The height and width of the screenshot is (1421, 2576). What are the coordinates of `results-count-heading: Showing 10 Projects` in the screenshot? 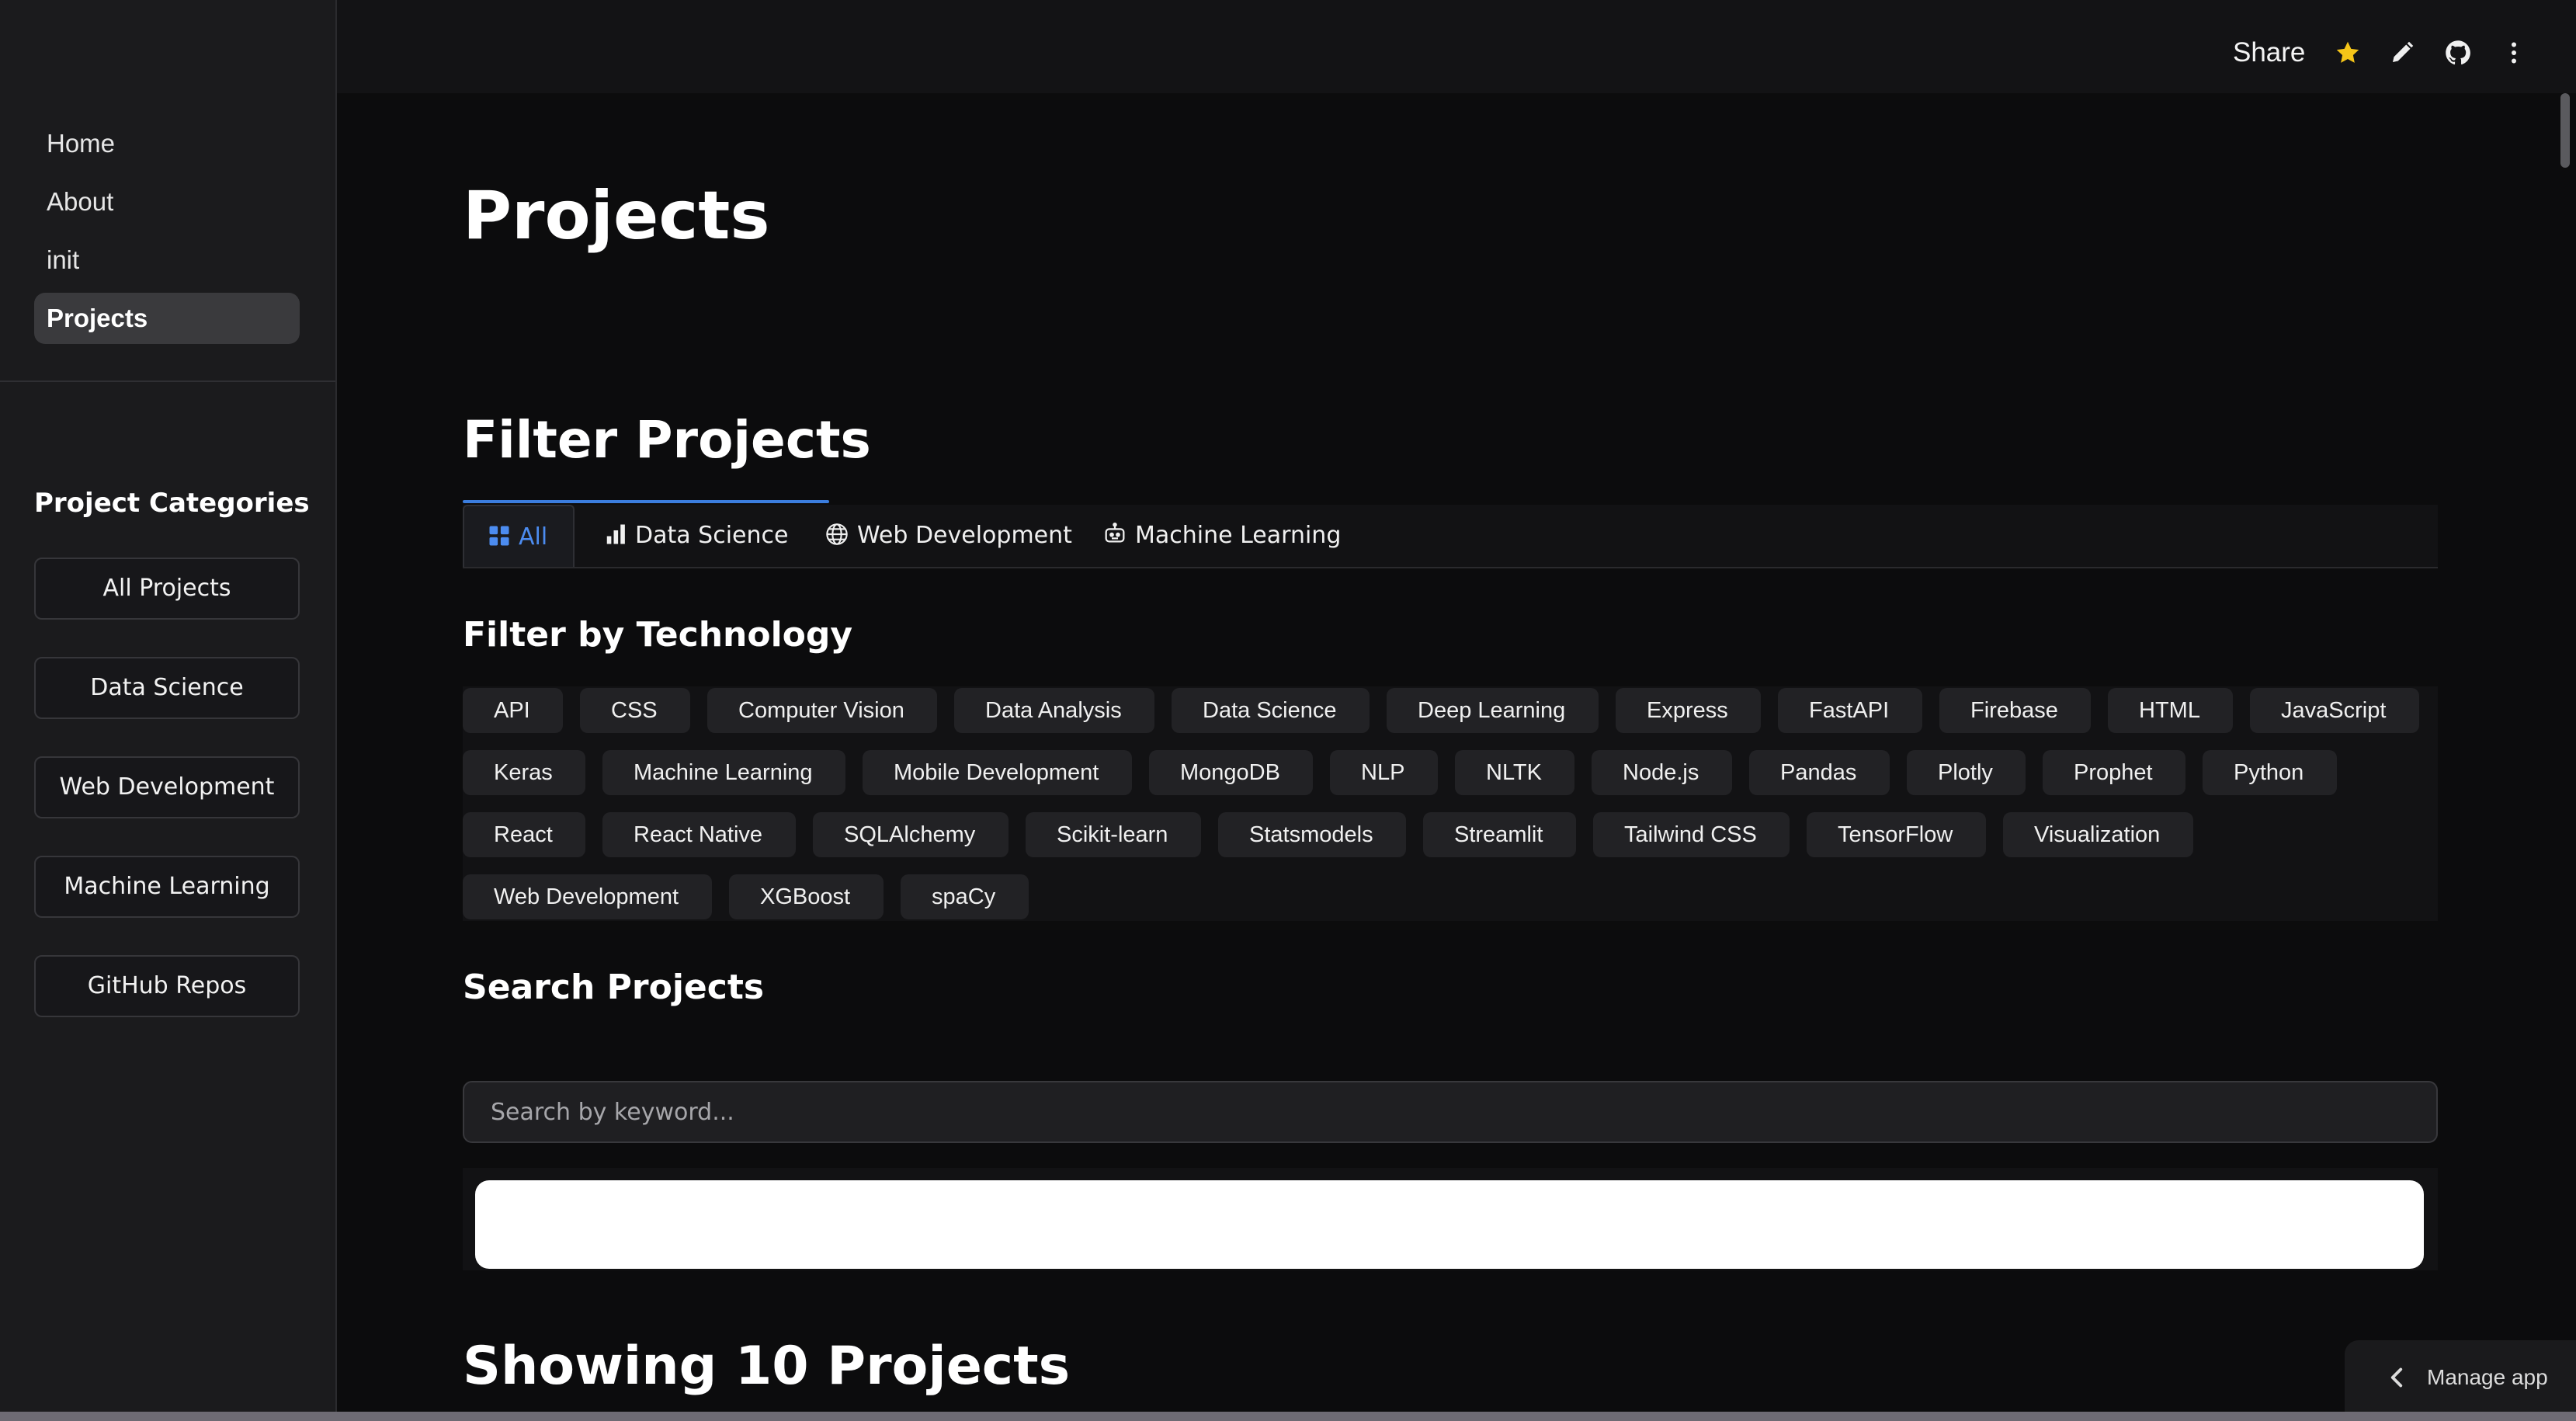 It's located at (767, 1366).